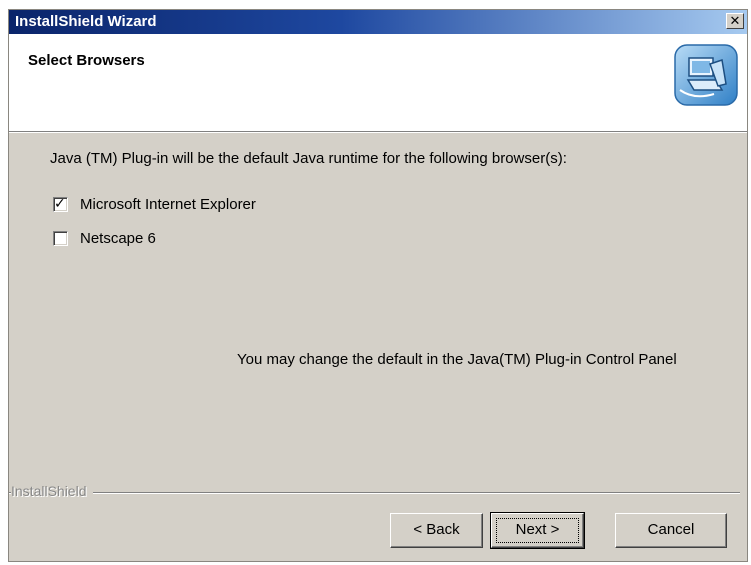 The image size is (751, 565). I want to click on close-icon: ✕, so click(735, 20).